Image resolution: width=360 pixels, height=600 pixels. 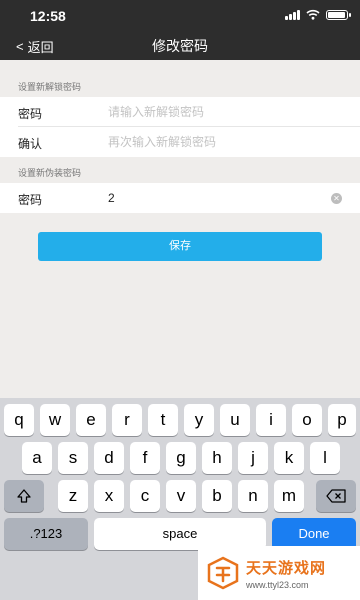 What do you see at coordinates (145, 496) in the screenshot?
I see `key-c: c` at bounding box center [145, 496].